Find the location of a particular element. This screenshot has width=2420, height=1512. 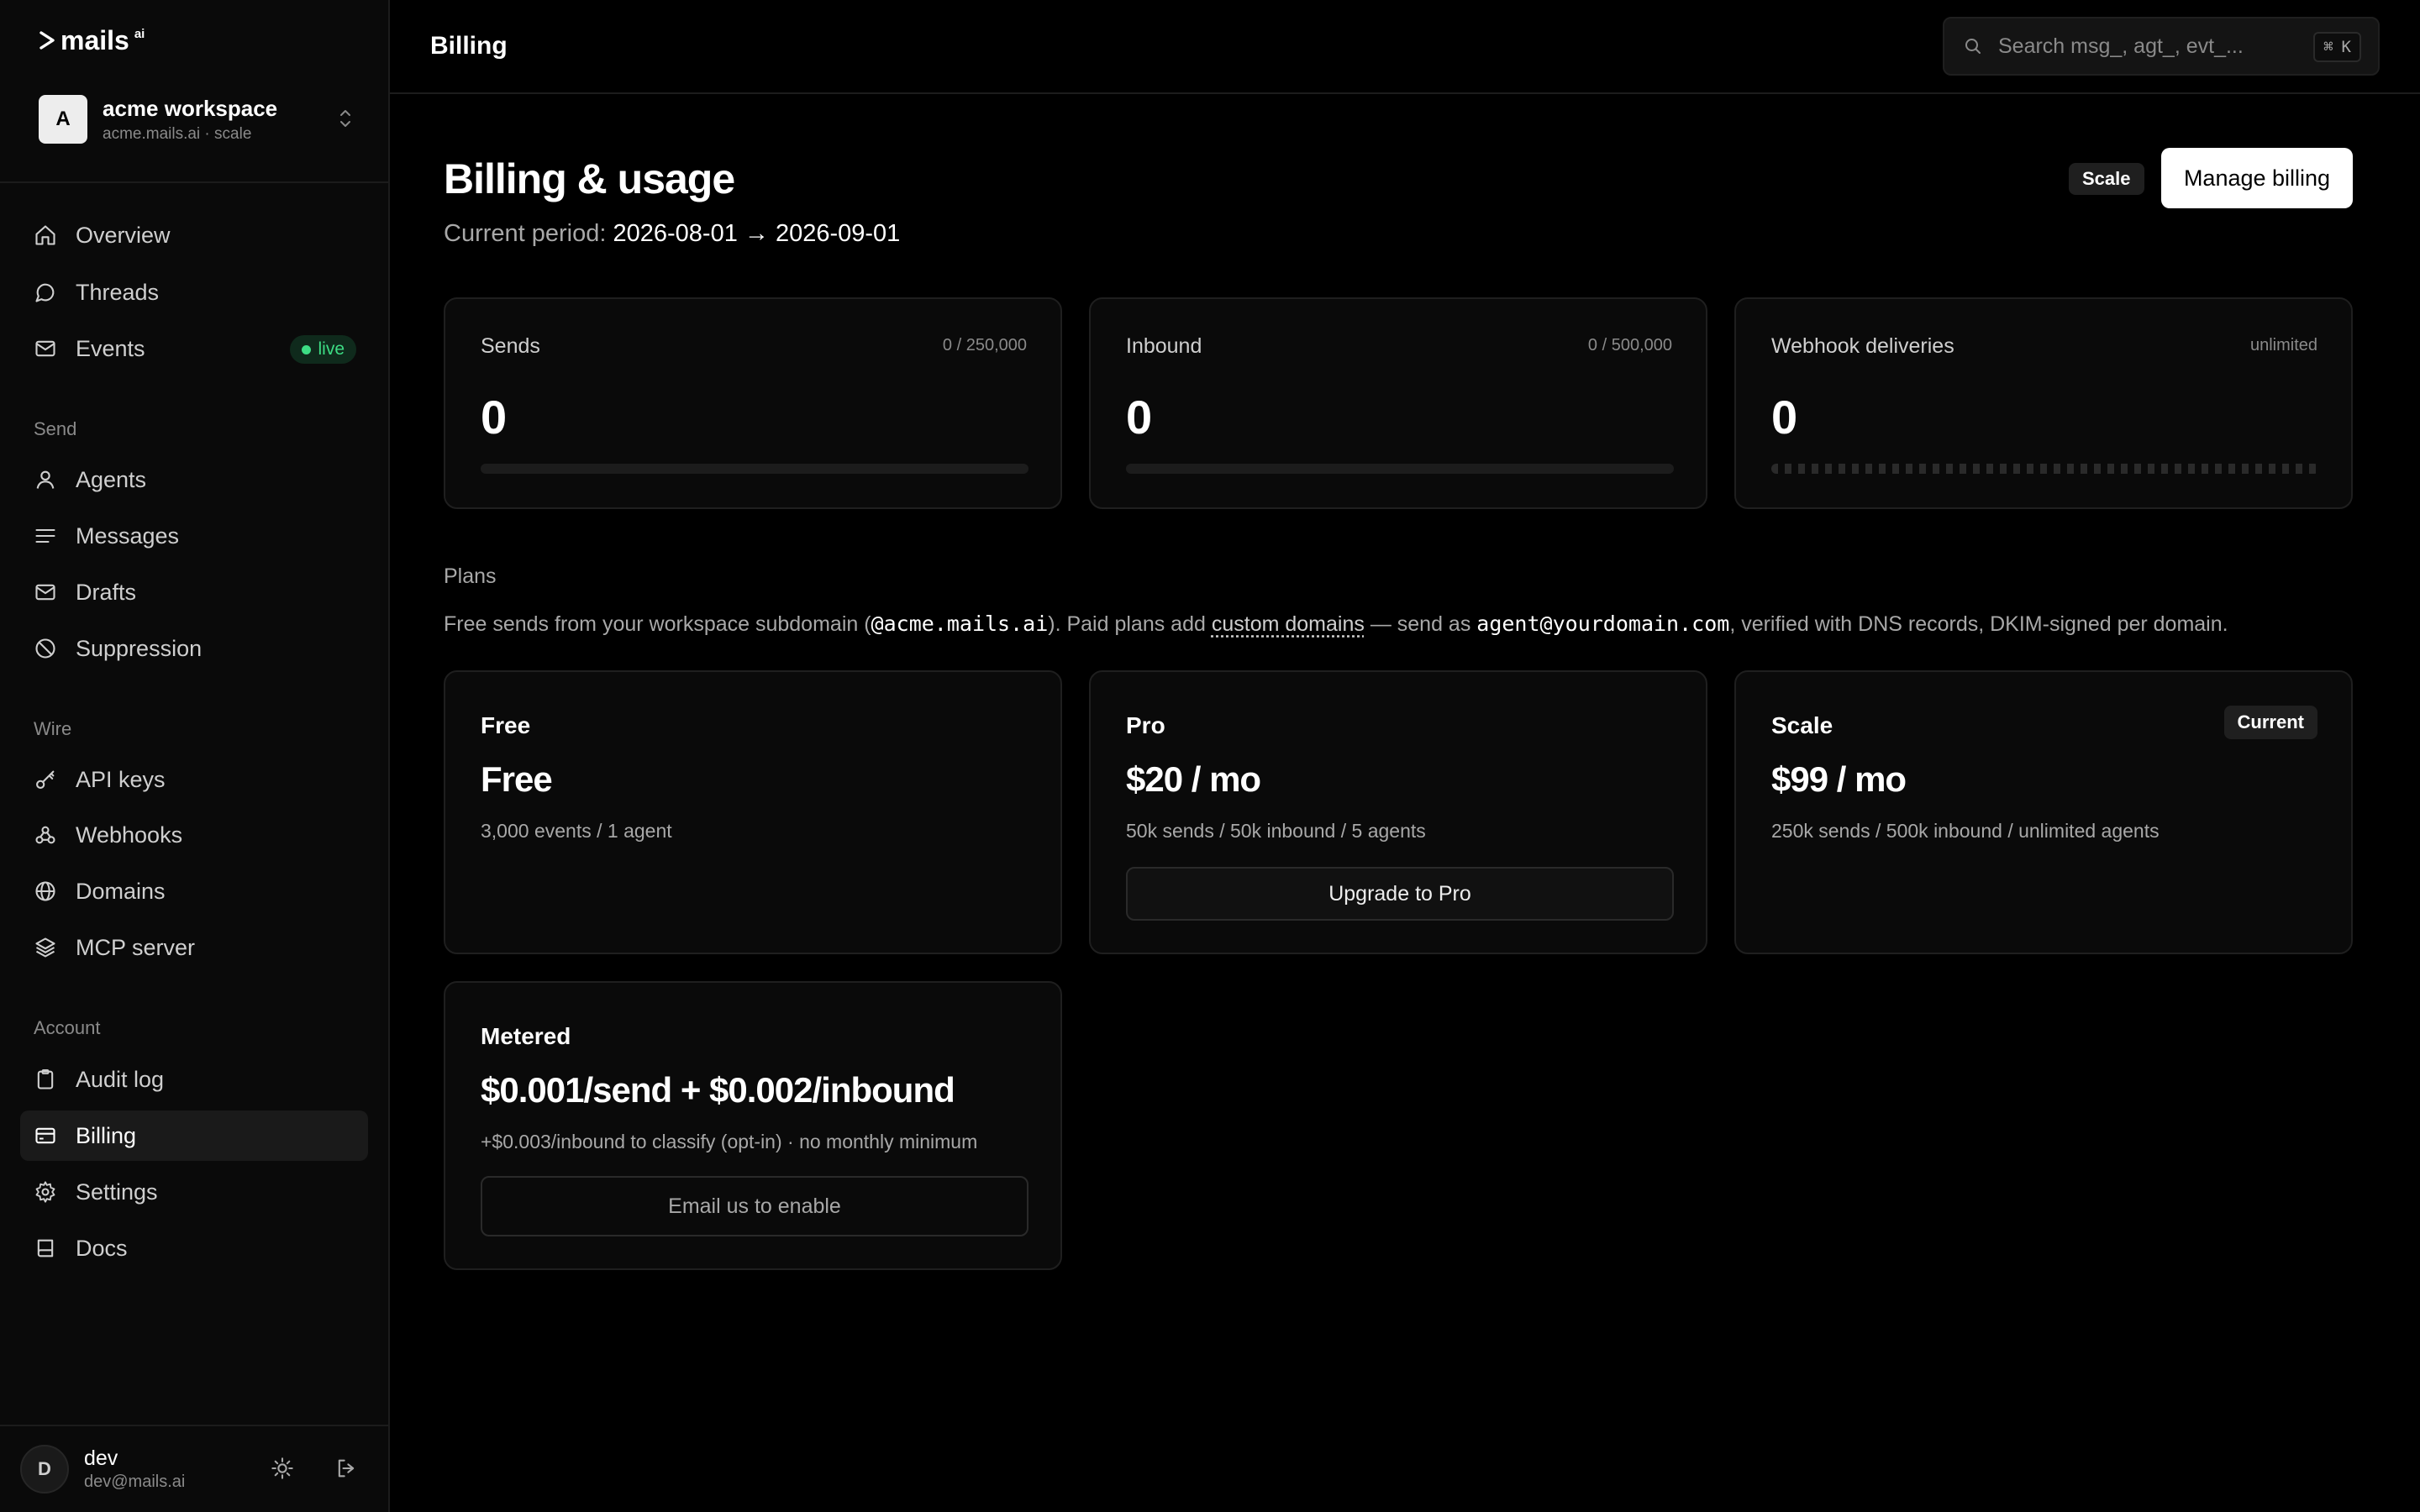

sidebar-item-billing: Billing is located at coordinates (194, 1135).